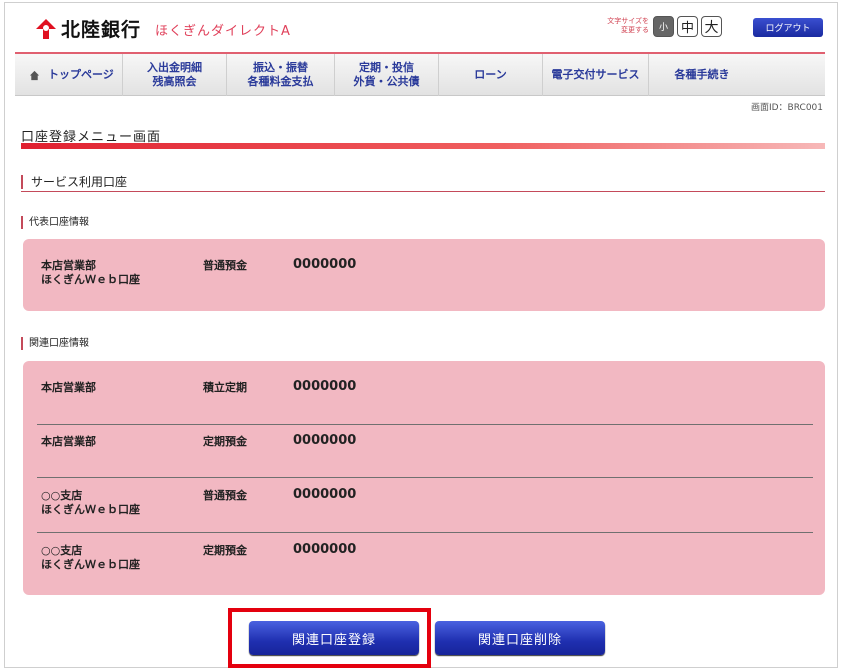 The image size is (842, 670). I want to click on bank-logo: 北陸銀行, so click(88, 28).